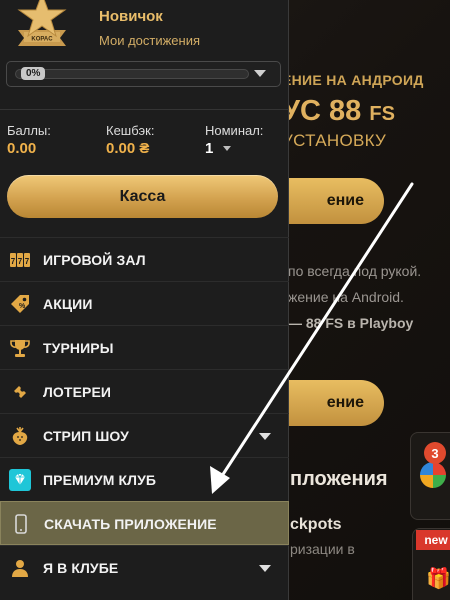 The width and height of the screenshot is (450, 600). I want to click on gift-icon: 🎁, so click(438, 579).